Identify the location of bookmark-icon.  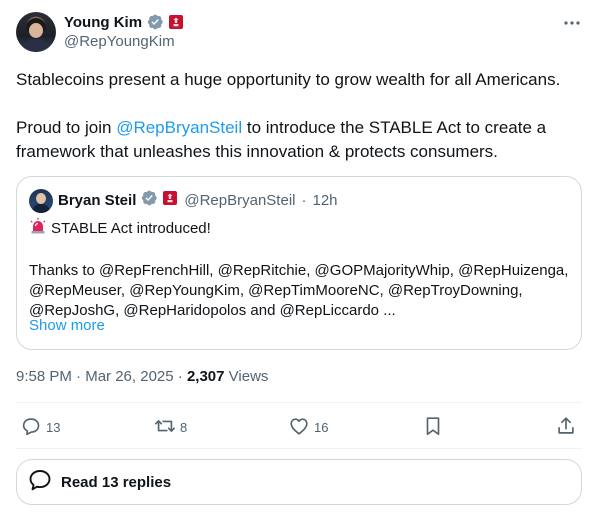
(433, 427).